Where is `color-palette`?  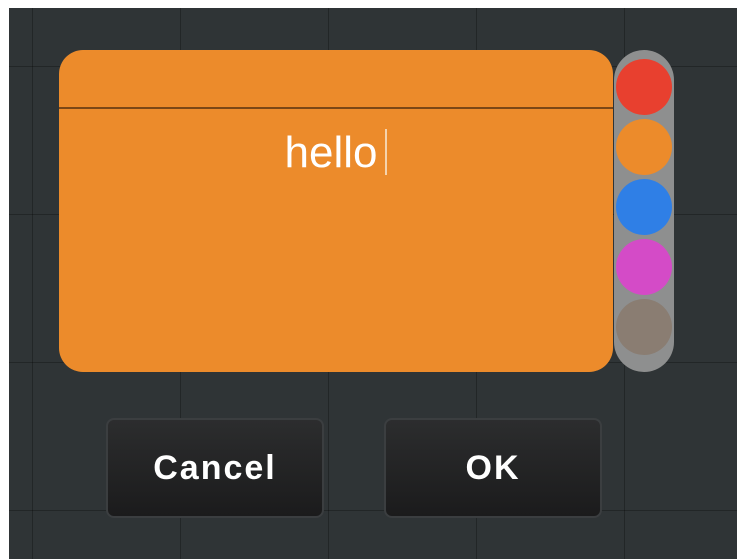 color-palette is located at coordinates (644, 211).